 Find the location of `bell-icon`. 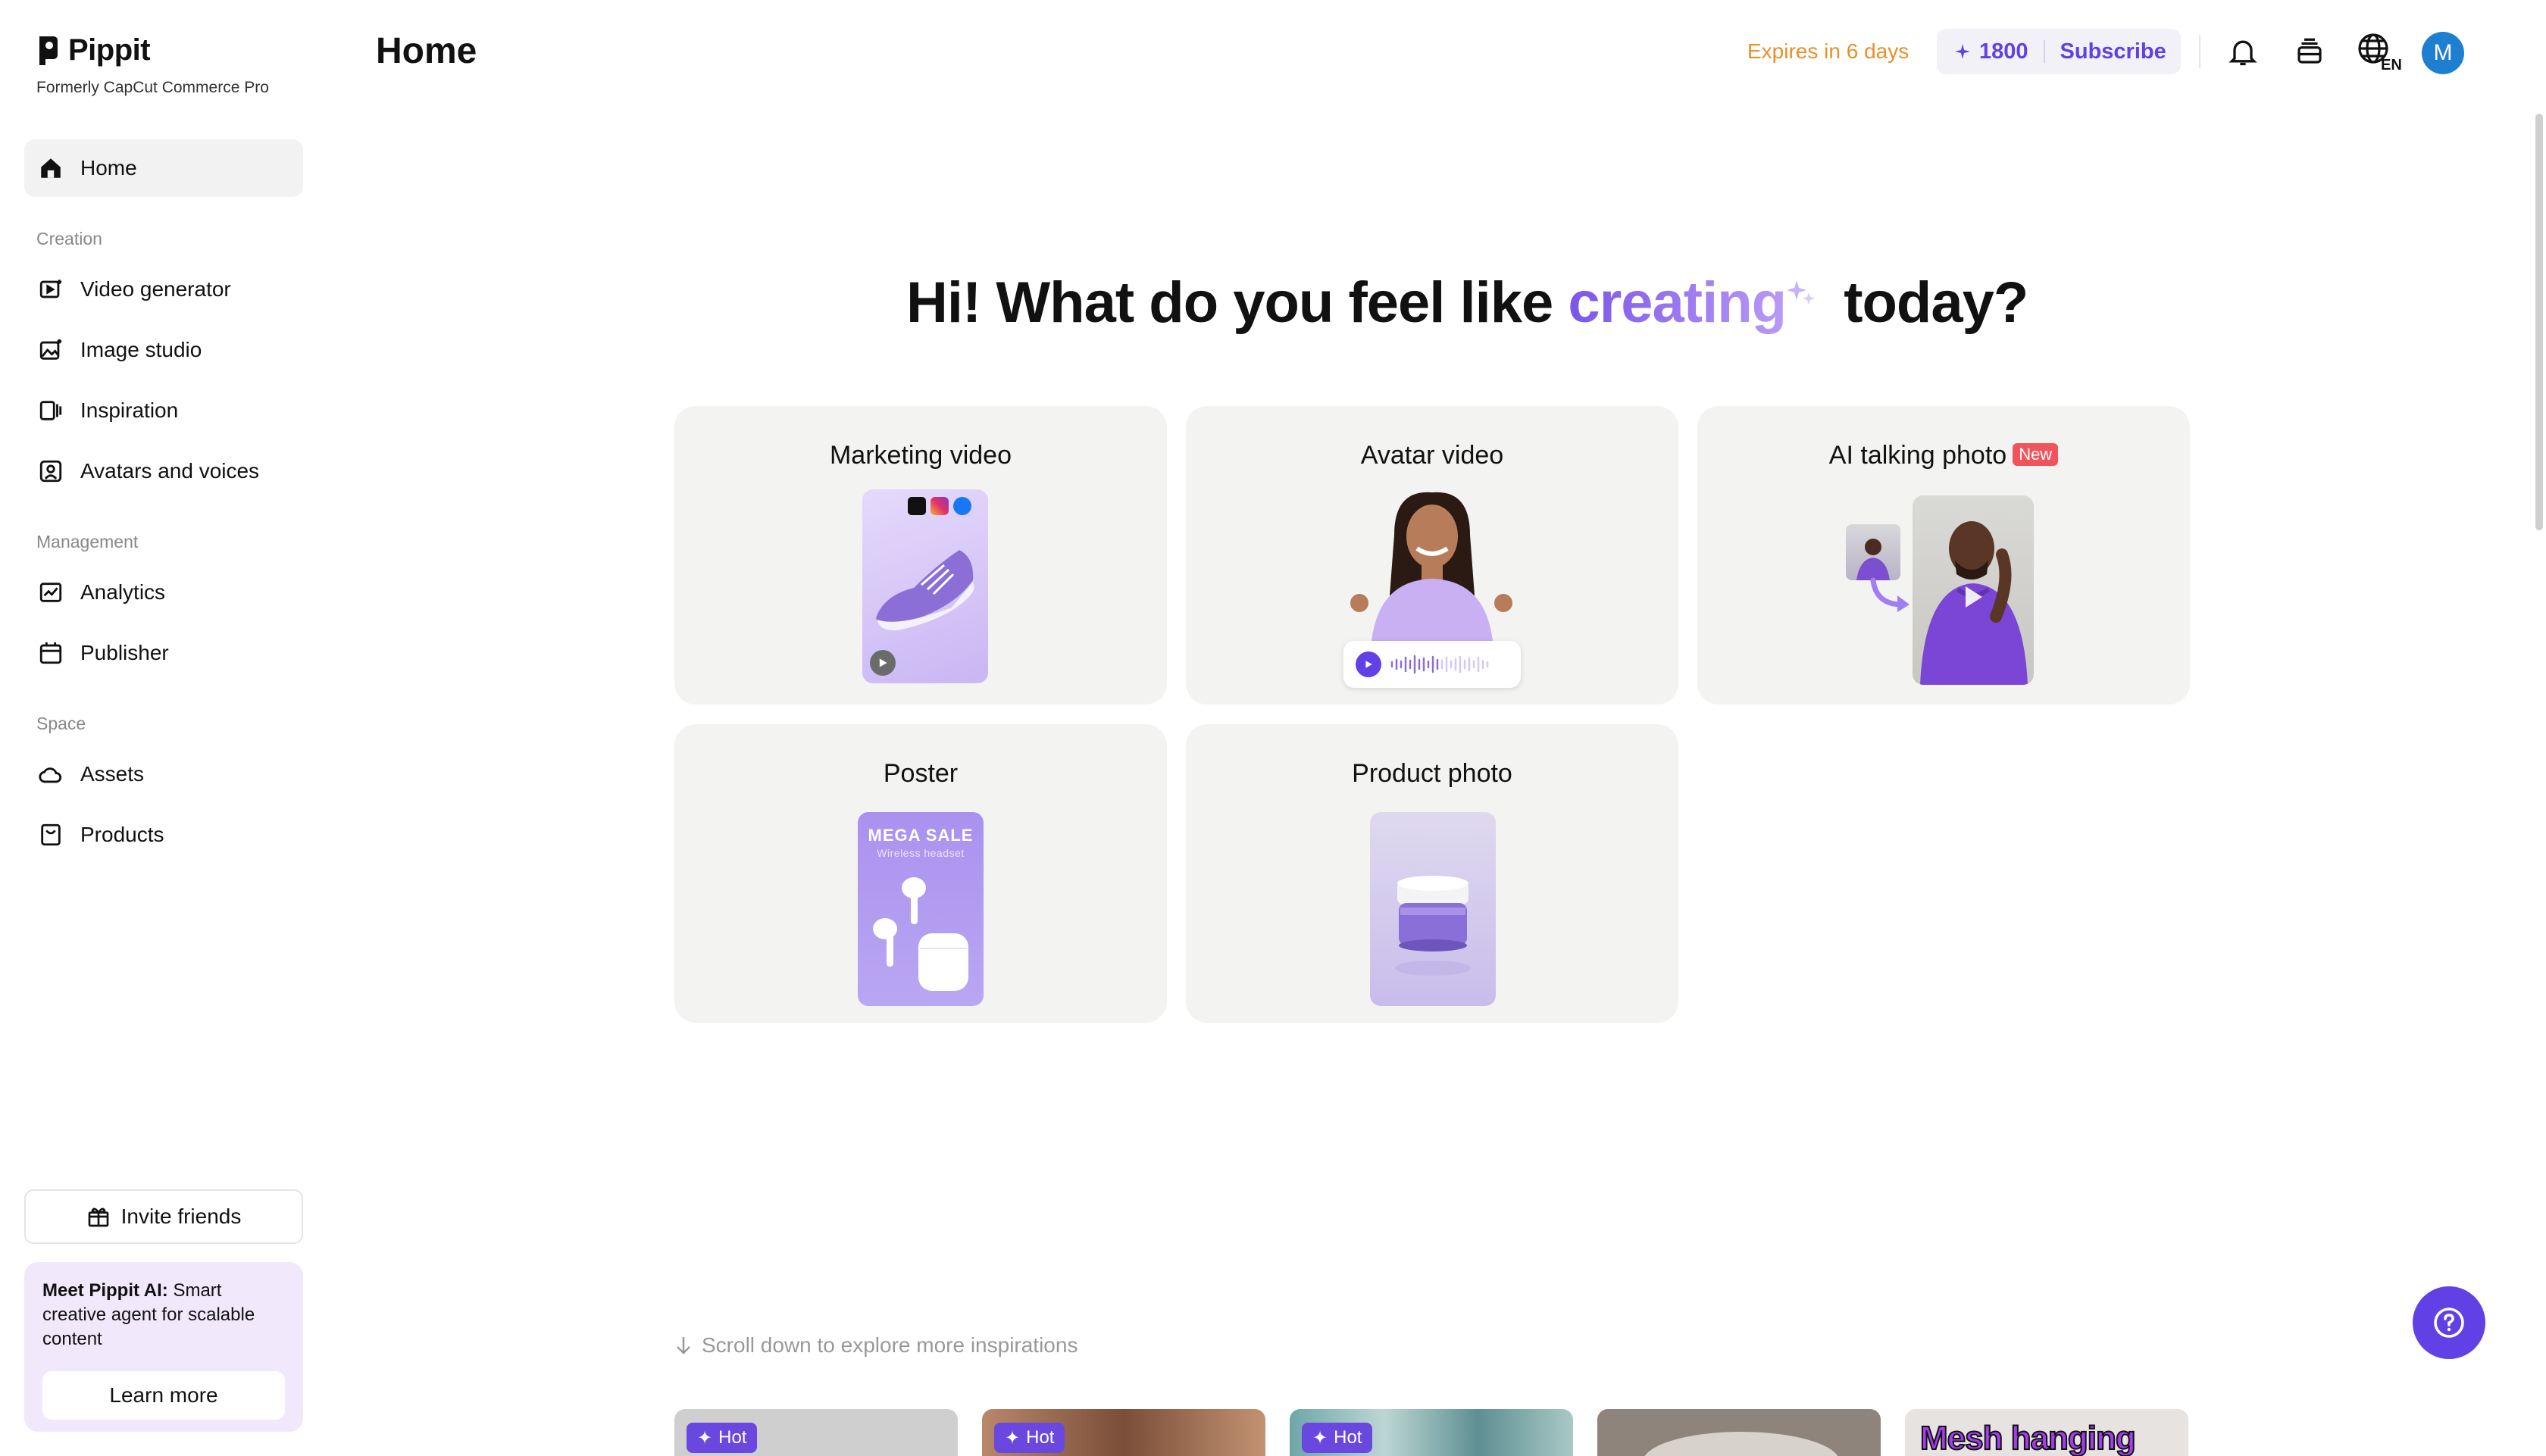

bell-icon is located at coordinates (2243, 51).